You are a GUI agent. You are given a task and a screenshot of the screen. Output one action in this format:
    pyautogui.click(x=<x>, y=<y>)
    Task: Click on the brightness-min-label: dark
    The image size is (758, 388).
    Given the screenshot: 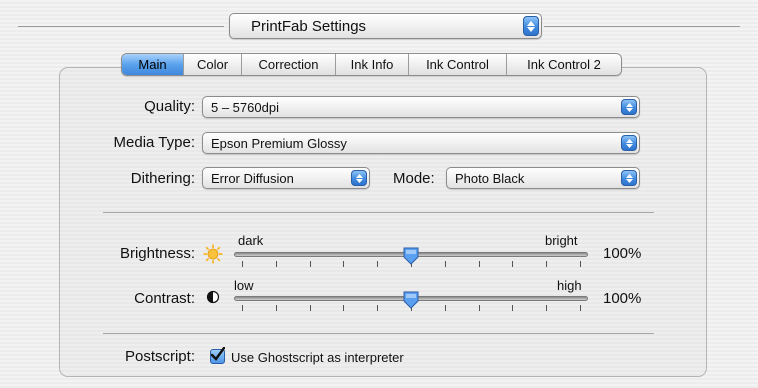 What is the action you would take?
    pyautogui.click(x=251, y=240)
    